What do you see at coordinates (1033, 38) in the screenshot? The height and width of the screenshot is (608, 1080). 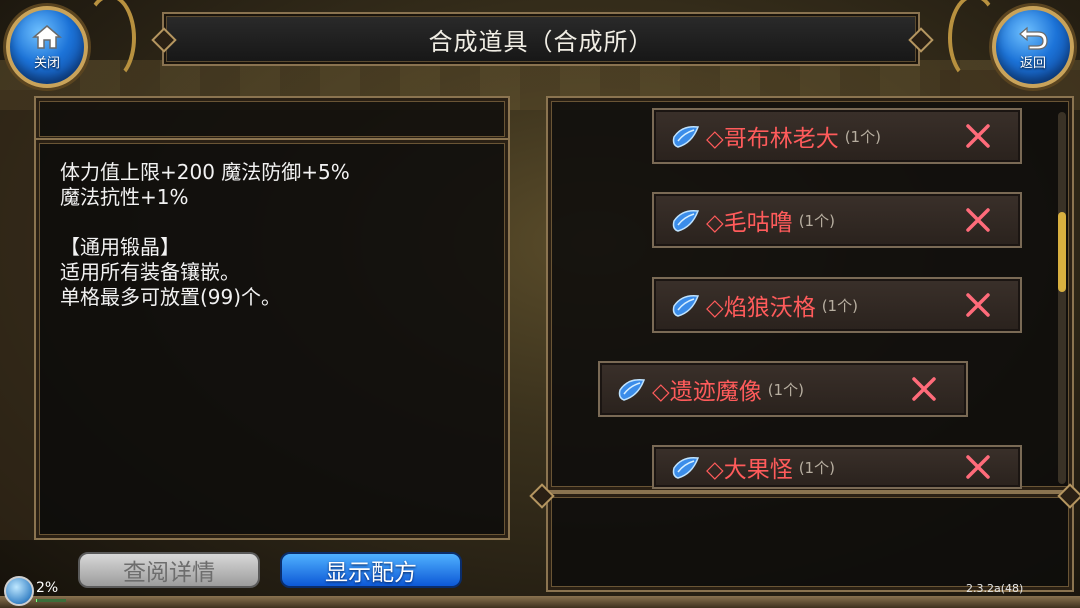 I see `return-arrow-icon` at bounding box center [1033, 38].